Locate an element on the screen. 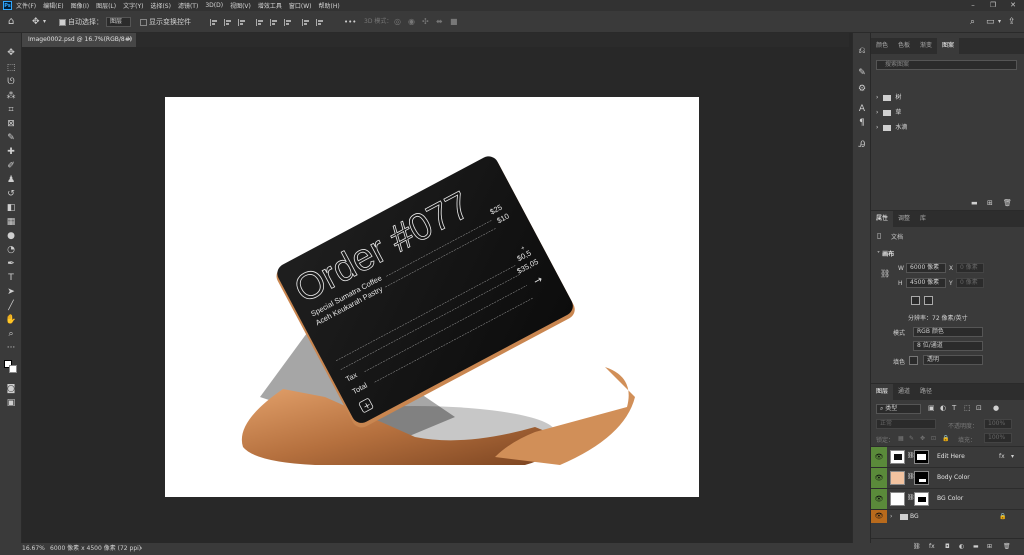 The image size is (1024, 555). x-field: 0 像素 is located at coordinates (970, 268).